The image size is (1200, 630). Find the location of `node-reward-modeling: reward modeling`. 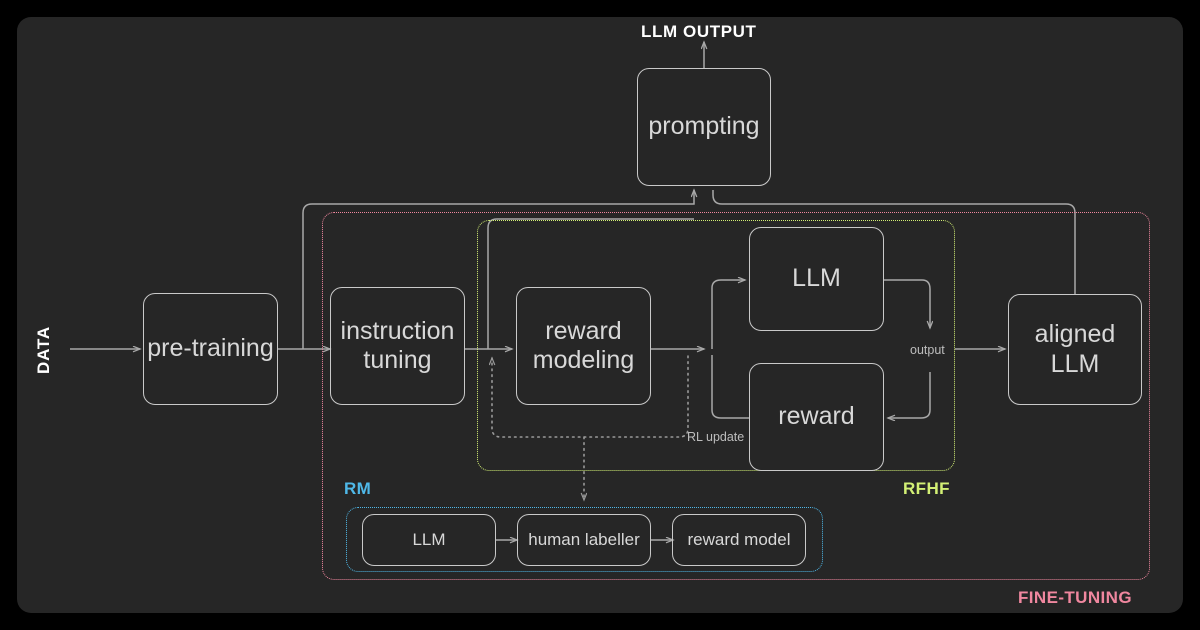

node-reward-modeling: reward modeling is located at coordinates (583, 346).